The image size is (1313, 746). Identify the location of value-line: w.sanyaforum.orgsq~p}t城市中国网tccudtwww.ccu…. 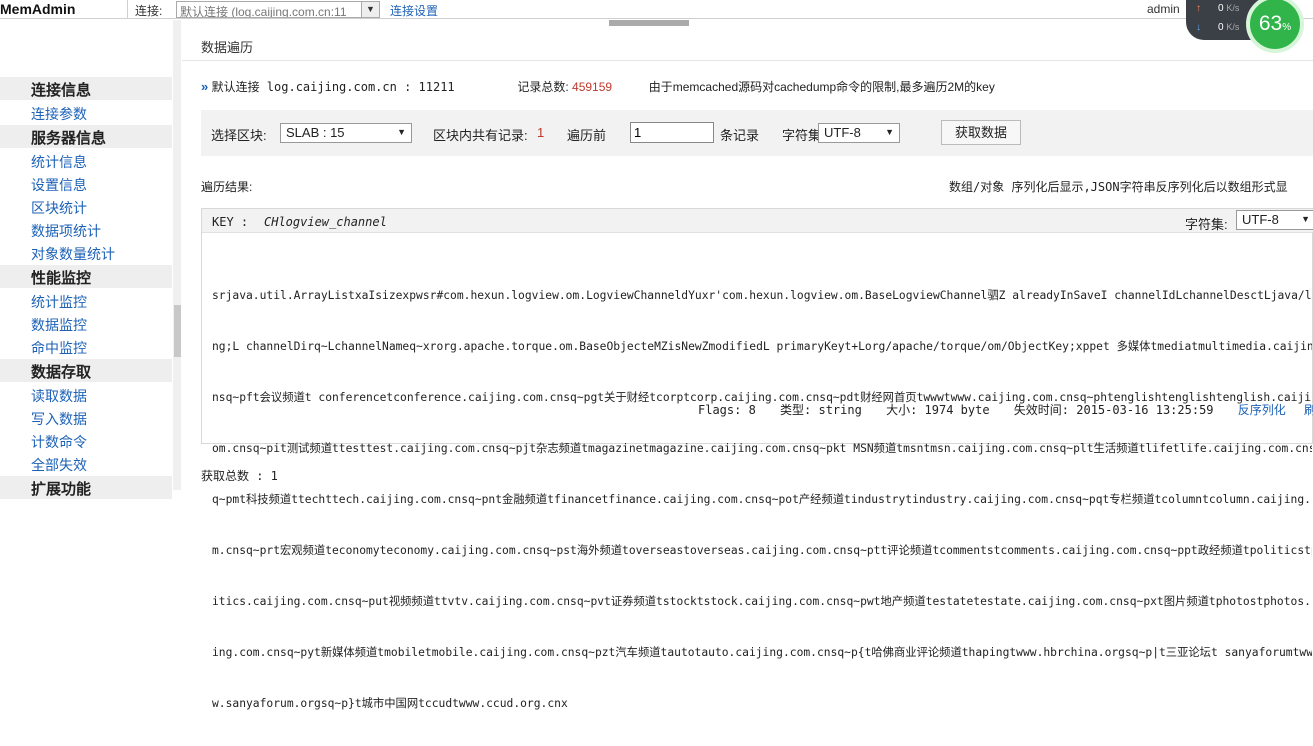
(390, 703).